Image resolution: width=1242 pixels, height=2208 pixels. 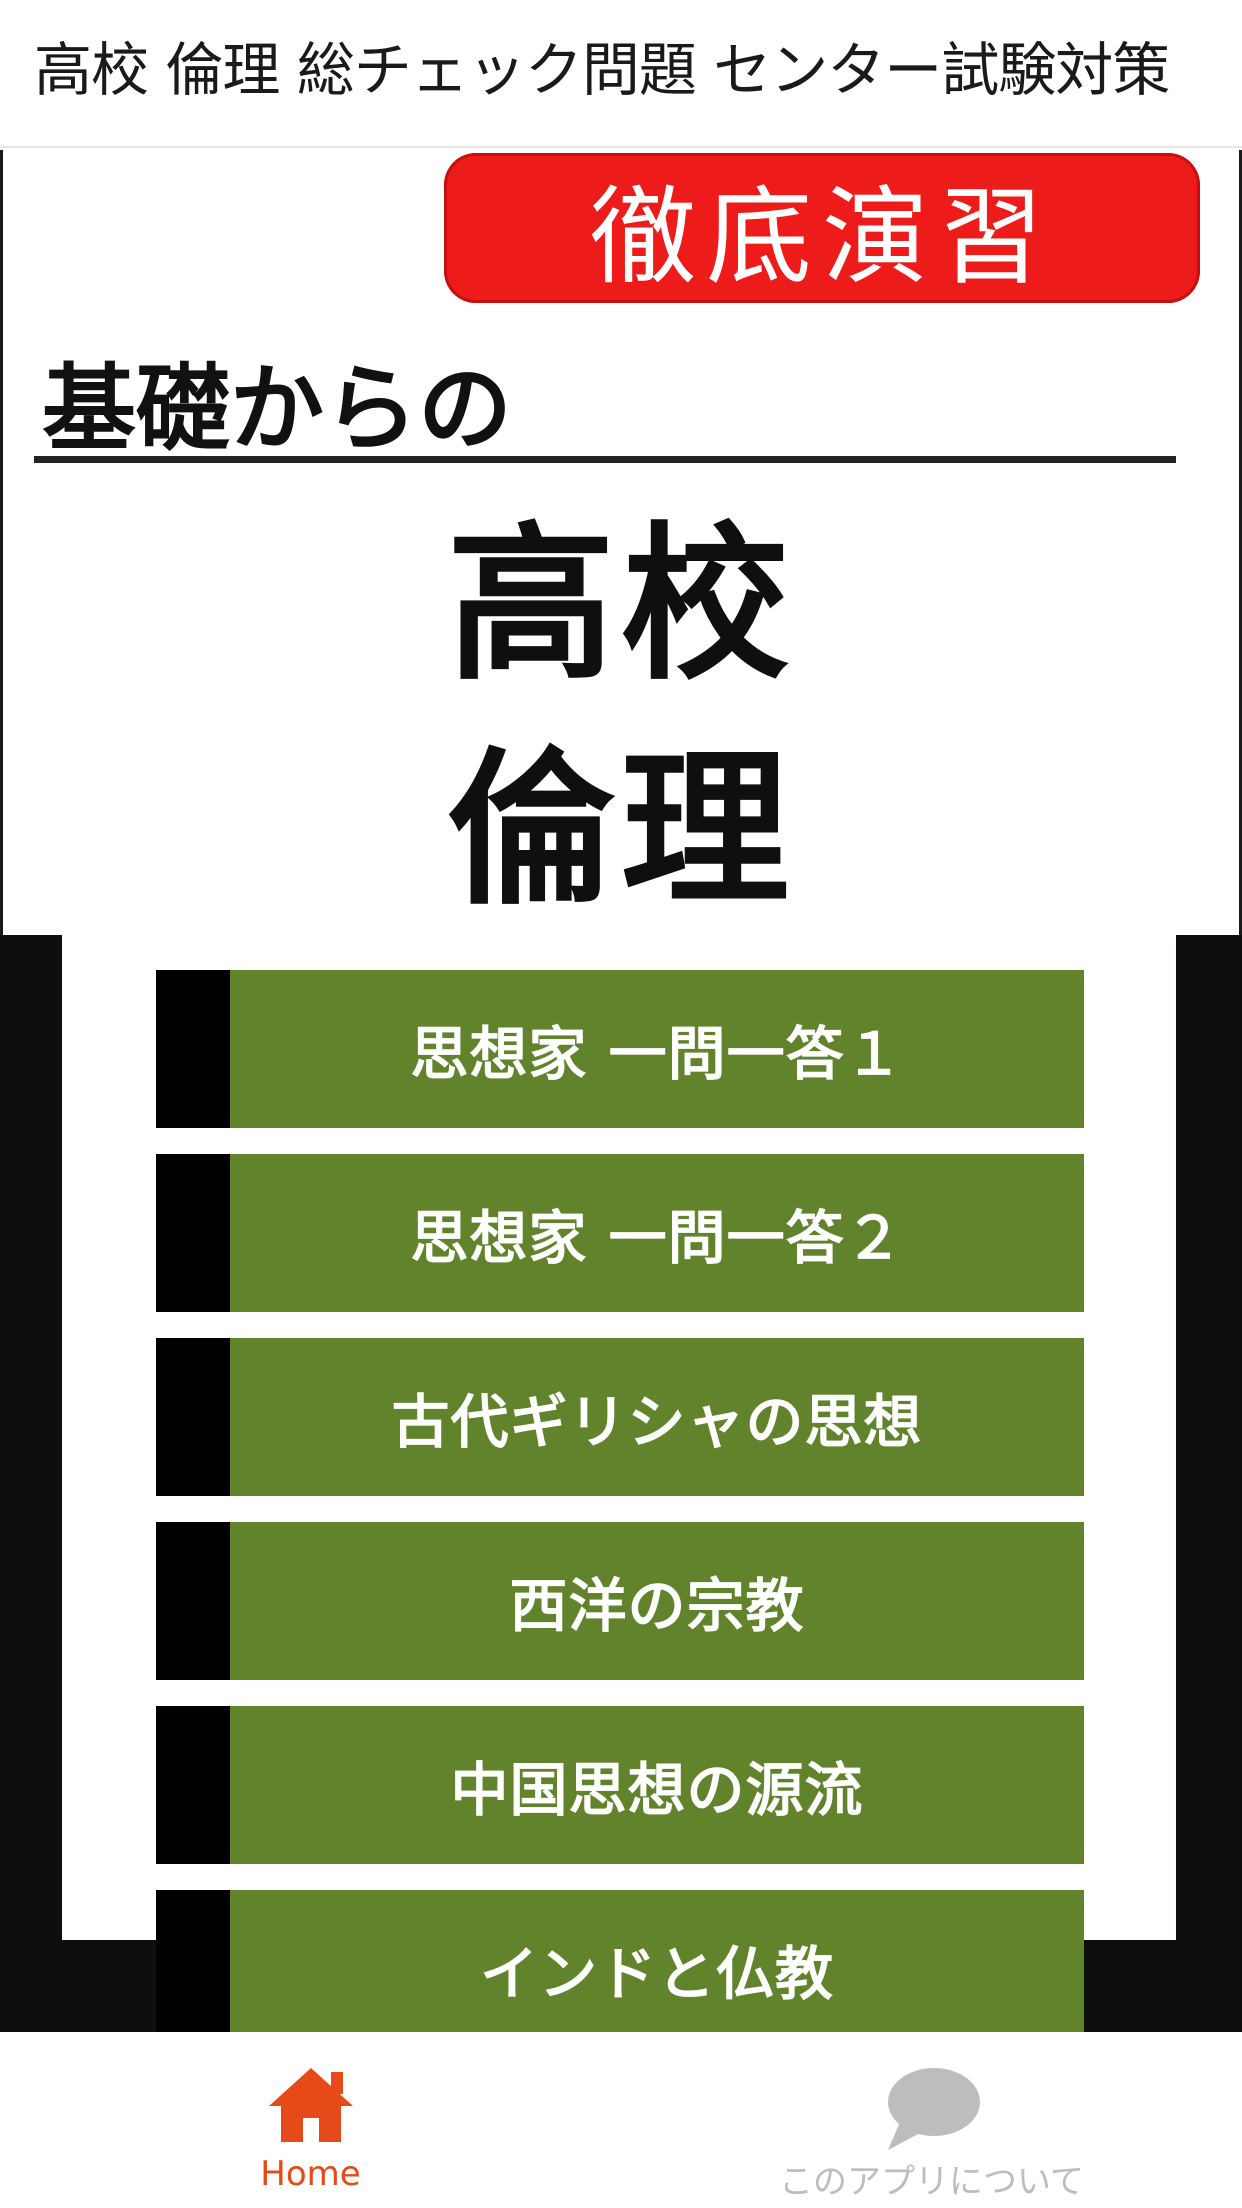 I want to click on menu-item-3: 古代ギリシャの思想, so click(x=620, y=1417).